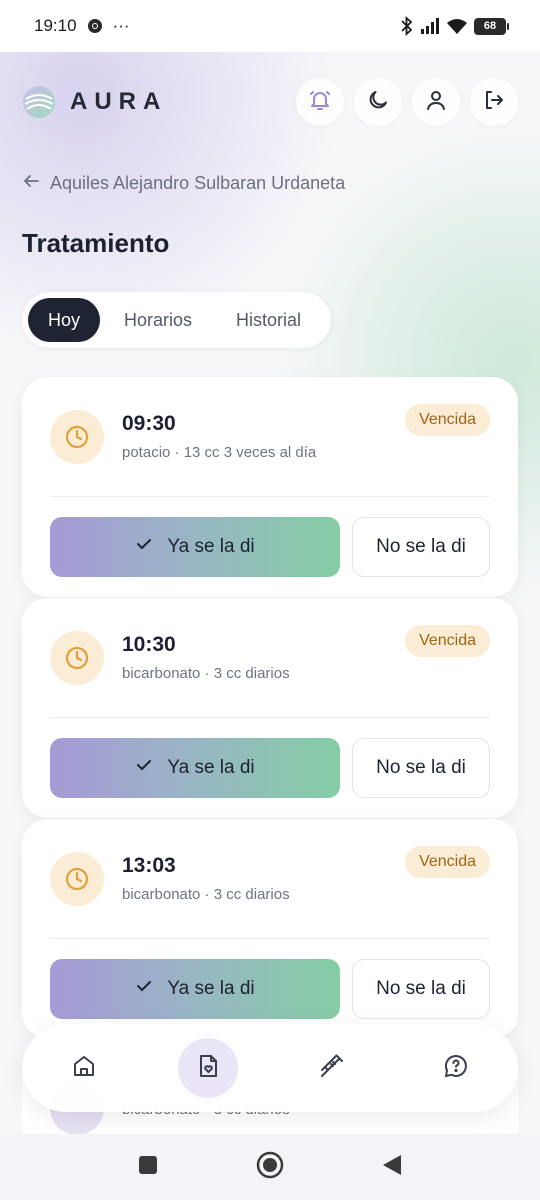  I want to click on status-bar-left: 19:10 ···, so click(82, 26).